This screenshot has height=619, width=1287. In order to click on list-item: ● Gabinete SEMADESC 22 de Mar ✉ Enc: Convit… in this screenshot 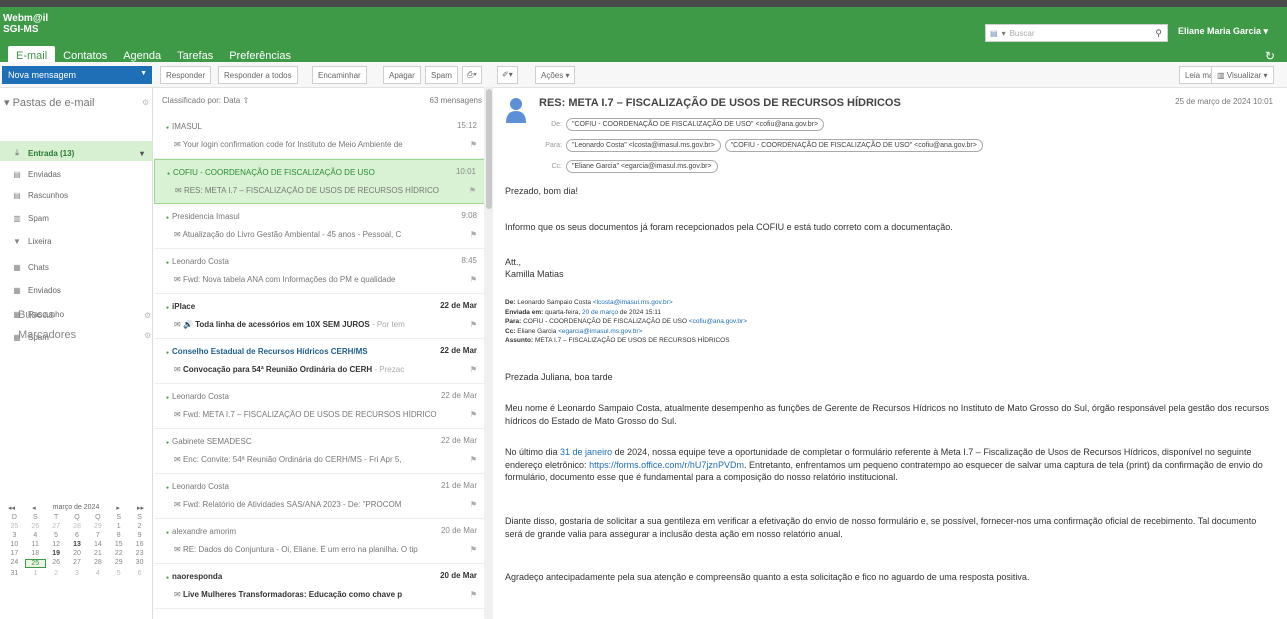, I will do `click(319, 451)`.